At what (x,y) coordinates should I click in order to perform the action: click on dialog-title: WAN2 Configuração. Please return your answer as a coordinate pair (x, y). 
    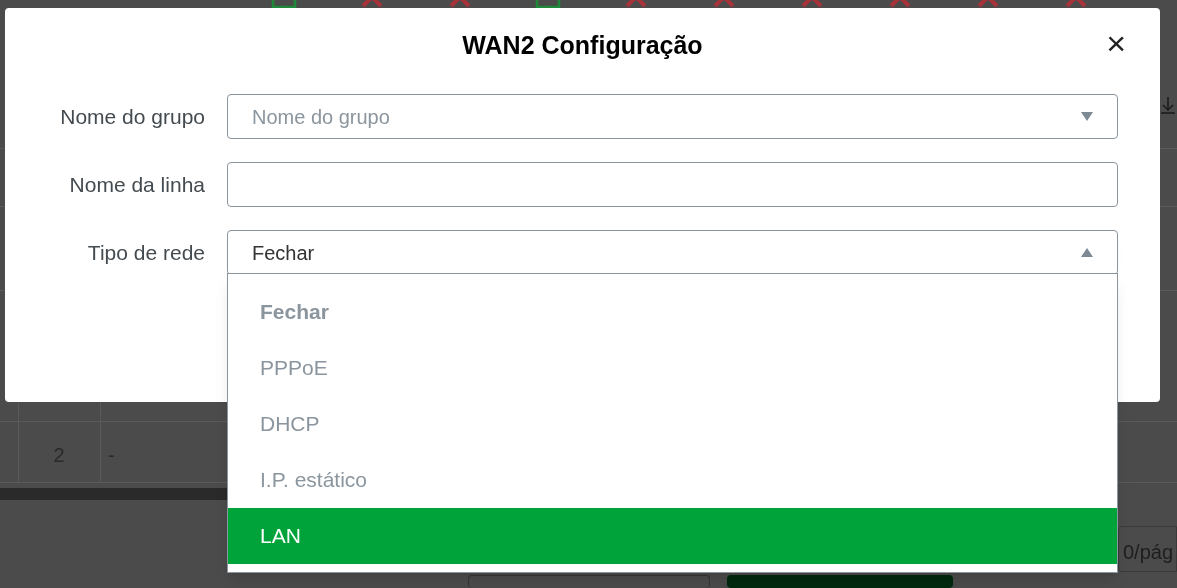
    Looking at the image, I should click on (582, 46).